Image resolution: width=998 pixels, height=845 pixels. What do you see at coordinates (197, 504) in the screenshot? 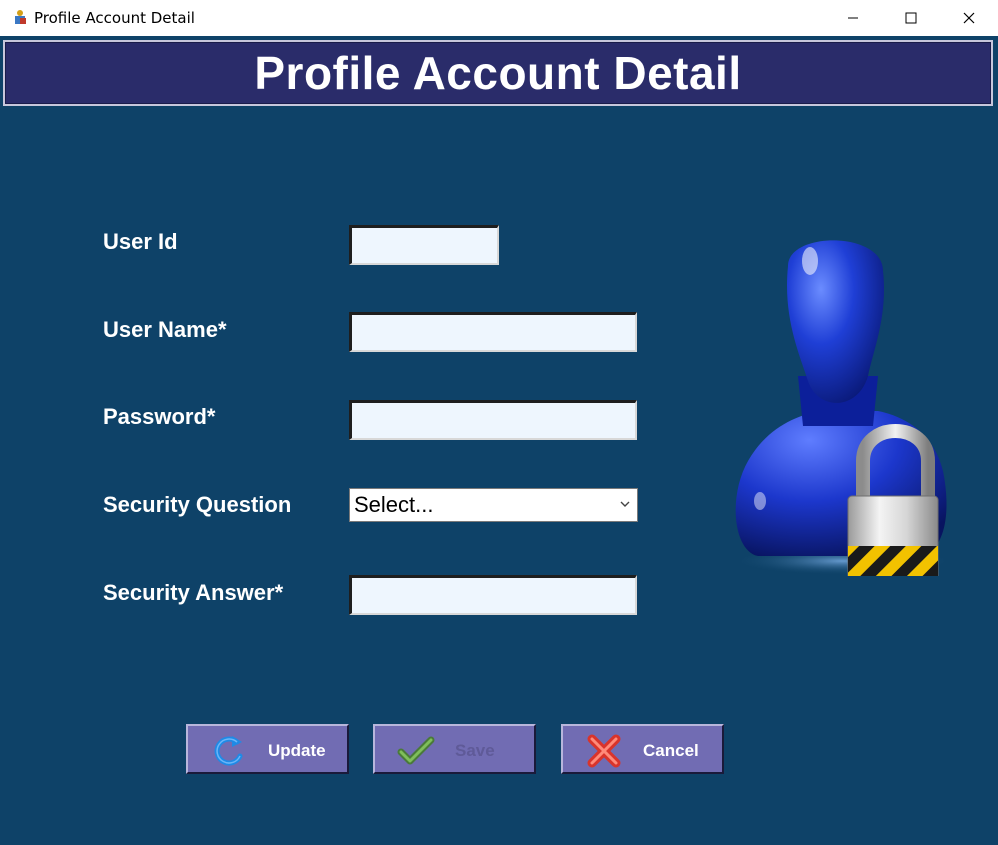
I see `security-question-label: Security Question` at bounding box center [197, 504].